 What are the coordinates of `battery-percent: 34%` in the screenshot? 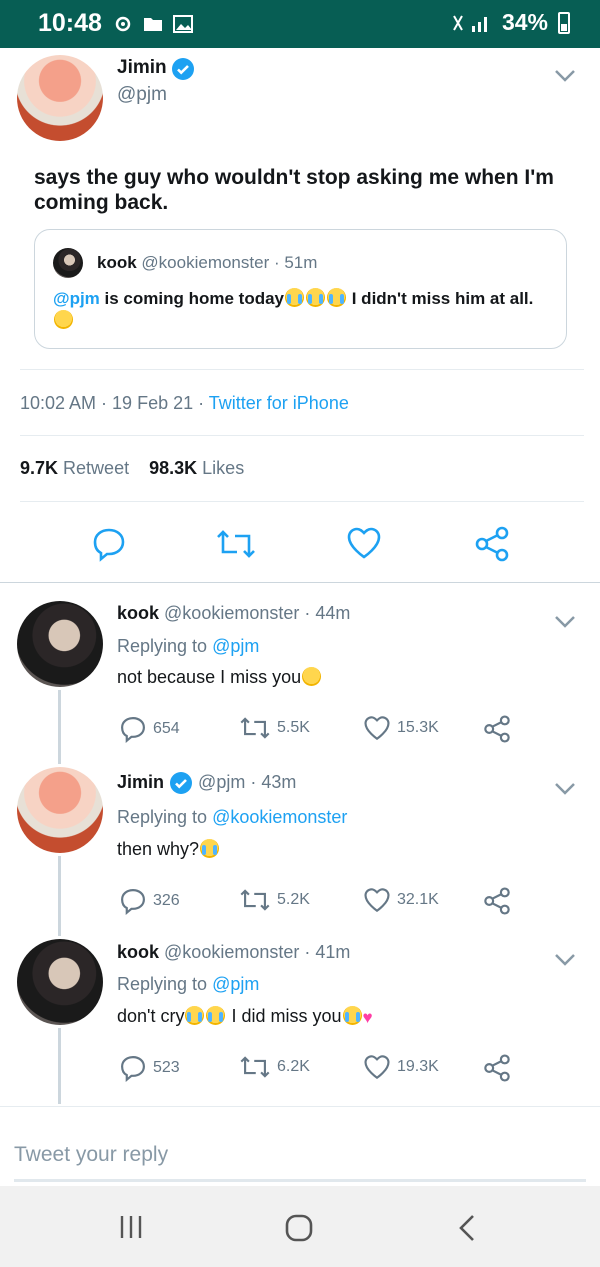 It's located at (524, 22).